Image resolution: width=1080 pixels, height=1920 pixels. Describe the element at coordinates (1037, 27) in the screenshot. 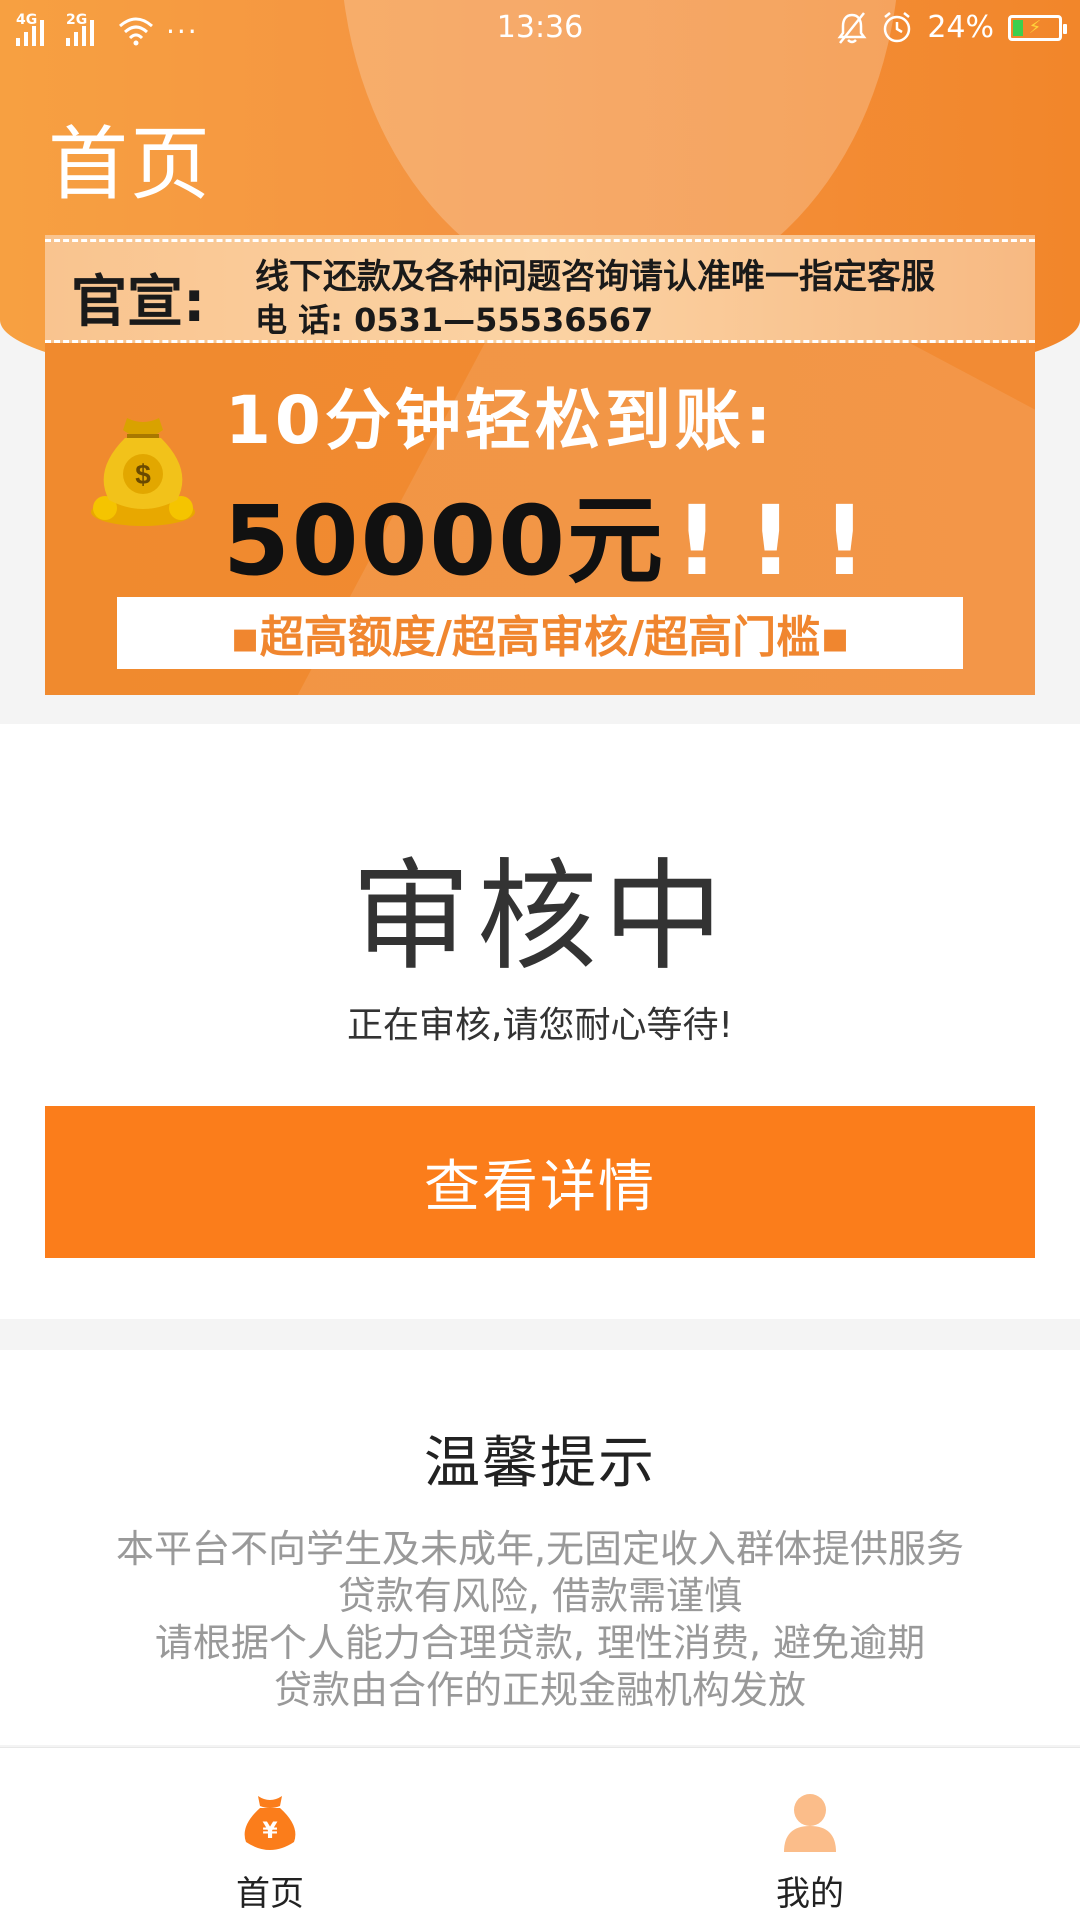

I see `battery-icon: ⚡` at that location.